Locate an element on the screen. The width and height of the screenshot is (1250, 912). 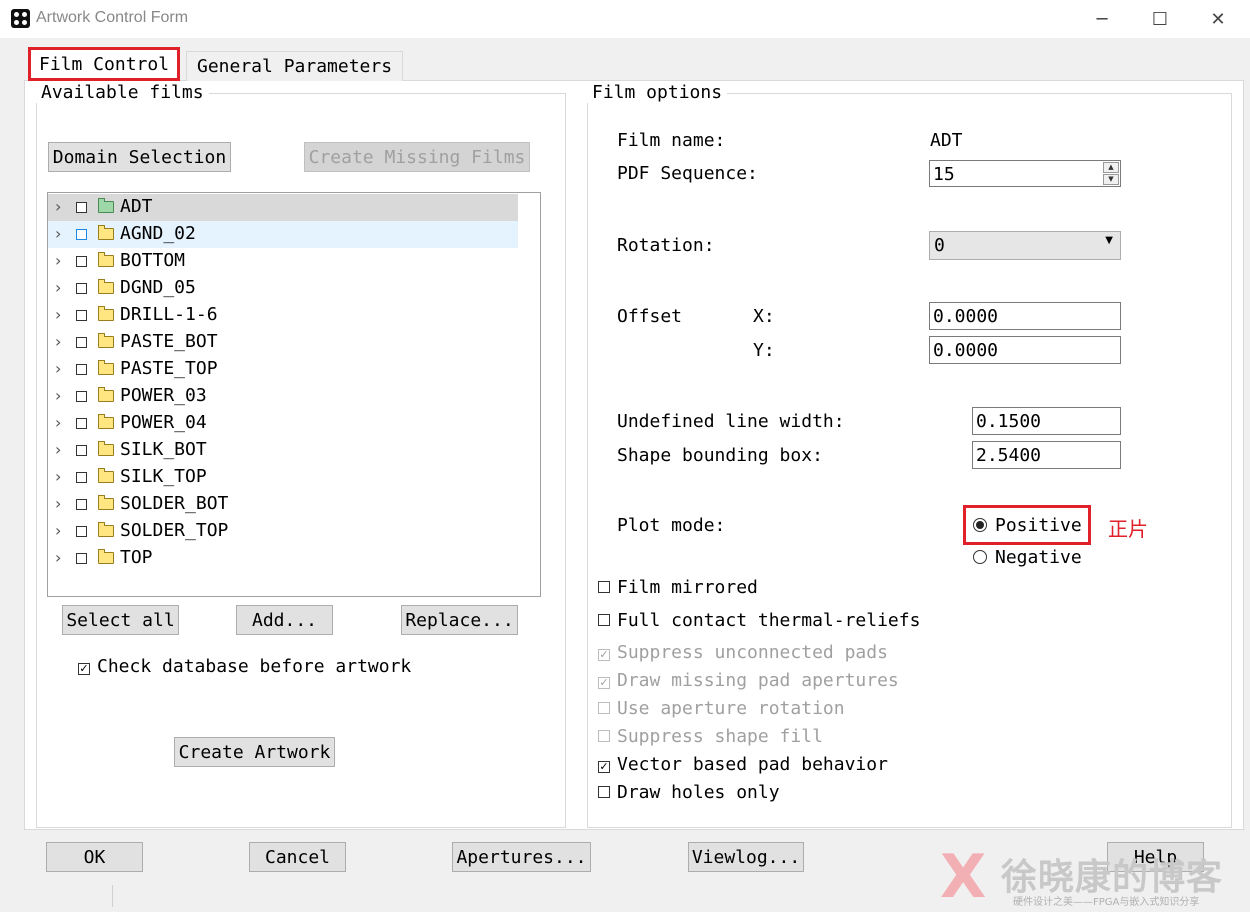
dropdown-arrow-icon: ▼ is located at coordinates (1109, 240).